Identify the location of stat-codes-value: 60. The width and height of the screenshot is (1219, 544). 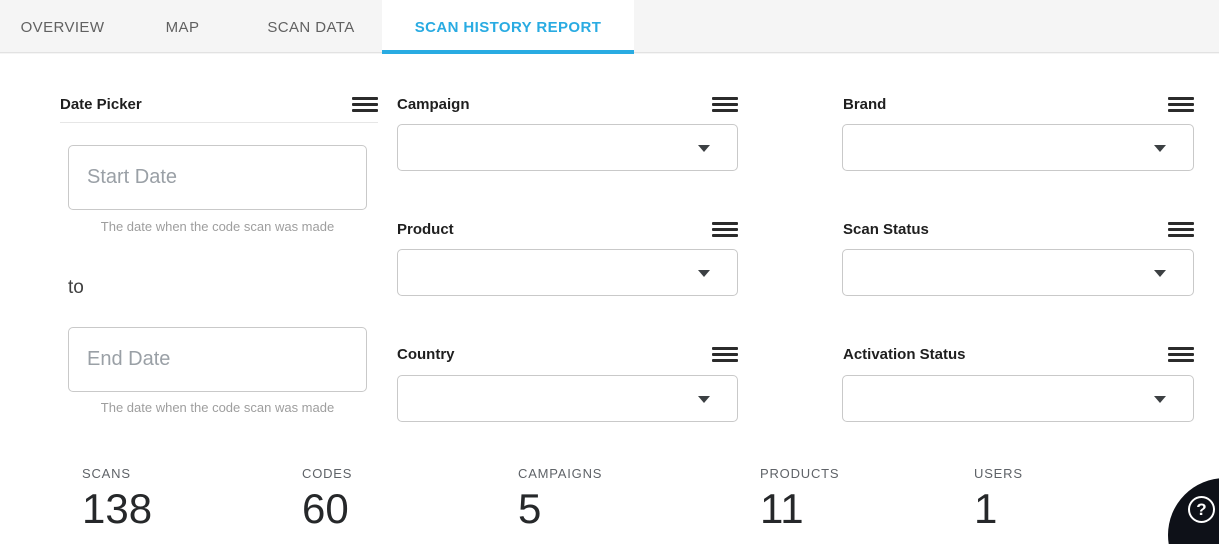
(325, 508).